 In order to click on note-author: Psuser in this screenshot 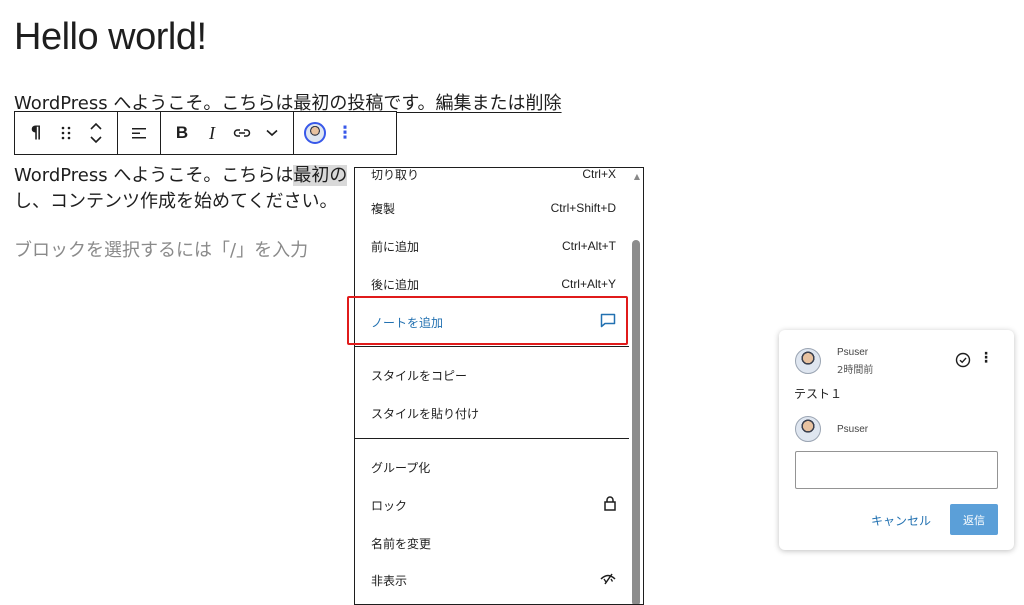, I will do `click(853, 352)`.